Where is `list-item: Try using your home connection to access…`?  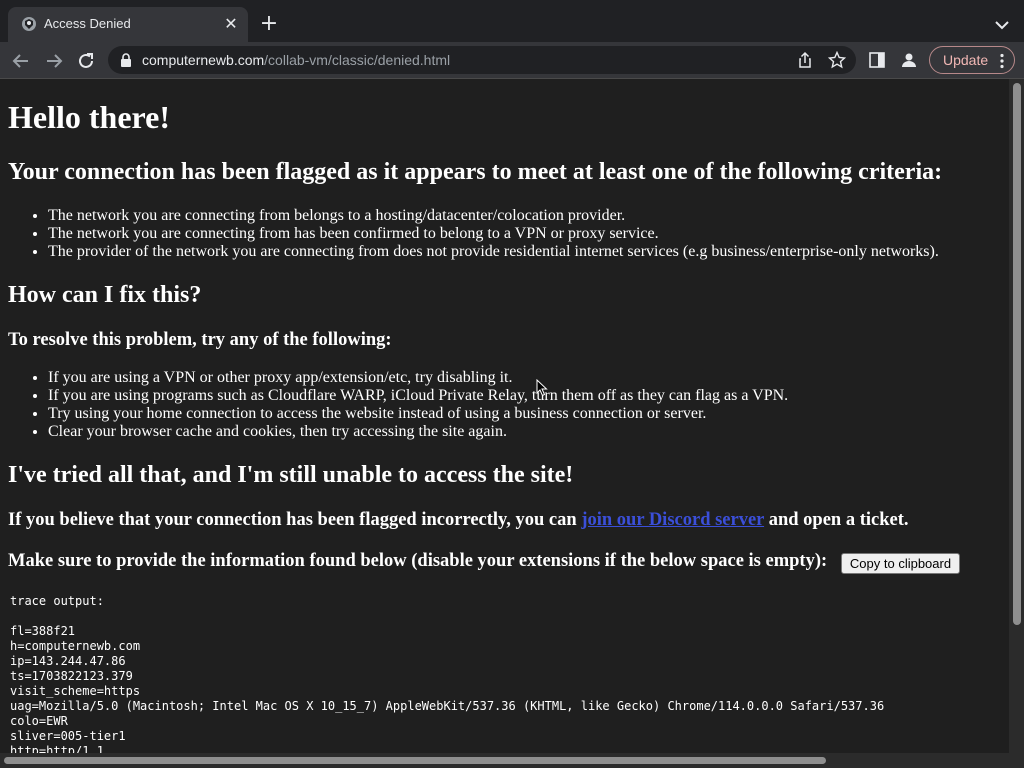 list-item: Try using your home connection to access… is located at coordinates (418, 414).